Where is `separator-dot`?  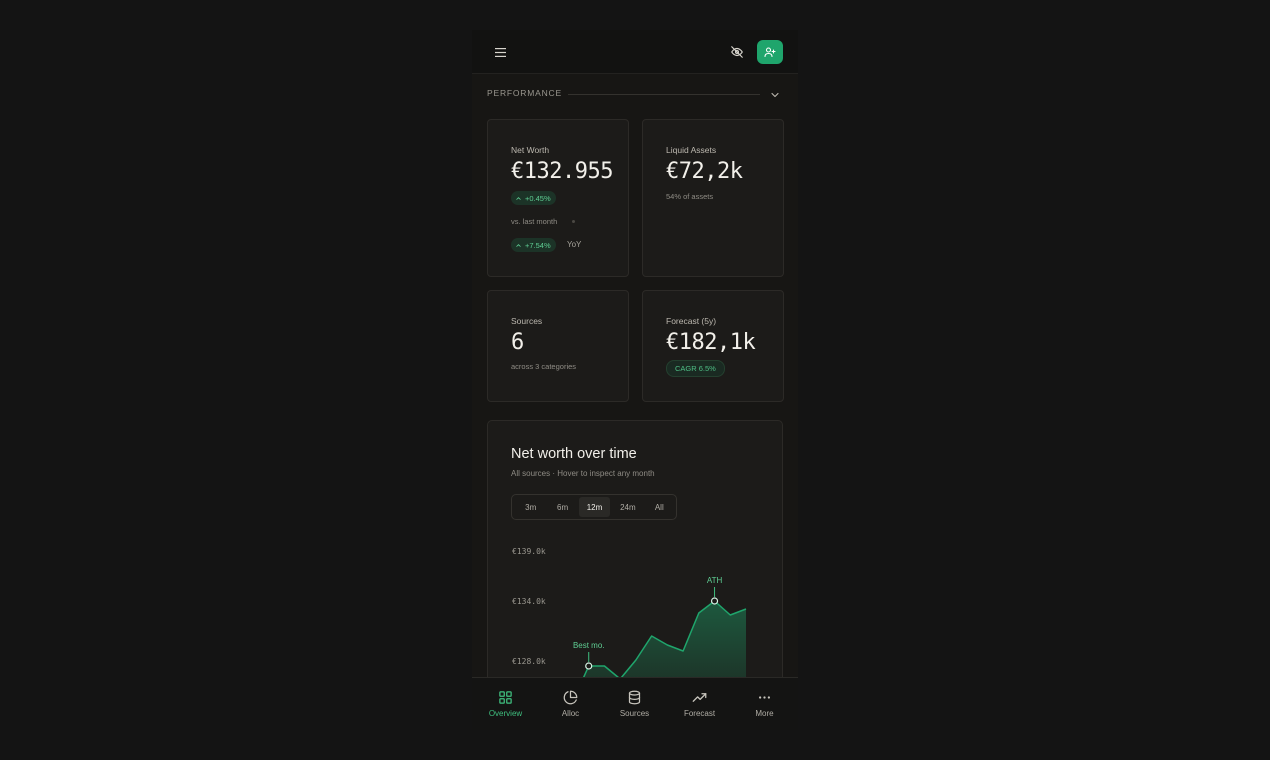
separator-dot is located at coordinates (573, 221).